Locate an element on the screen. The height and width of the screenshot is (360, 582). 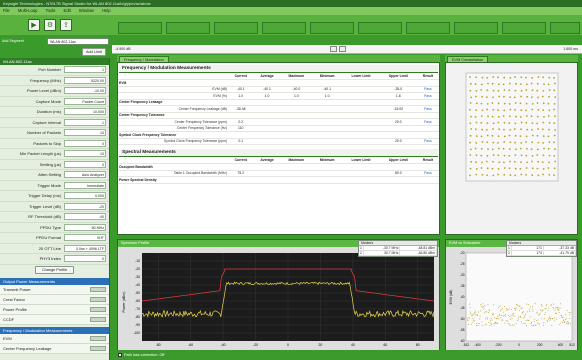
menu-edit: Edit is located at coordinates (67, 10).